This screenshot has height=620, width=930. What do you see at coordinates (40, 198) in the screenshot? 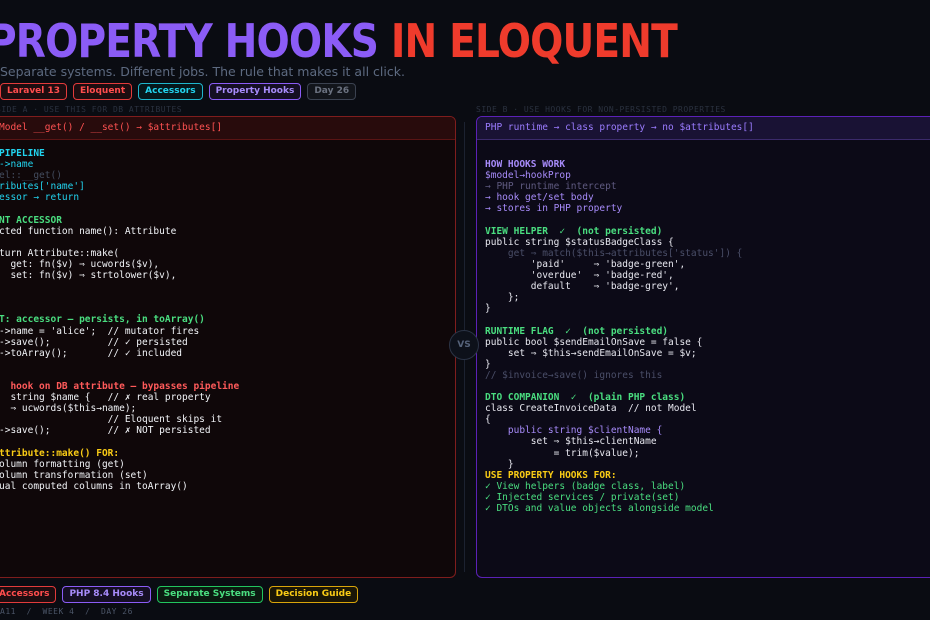
I see `code-line: essor → return` at bounding box center [40, 198].